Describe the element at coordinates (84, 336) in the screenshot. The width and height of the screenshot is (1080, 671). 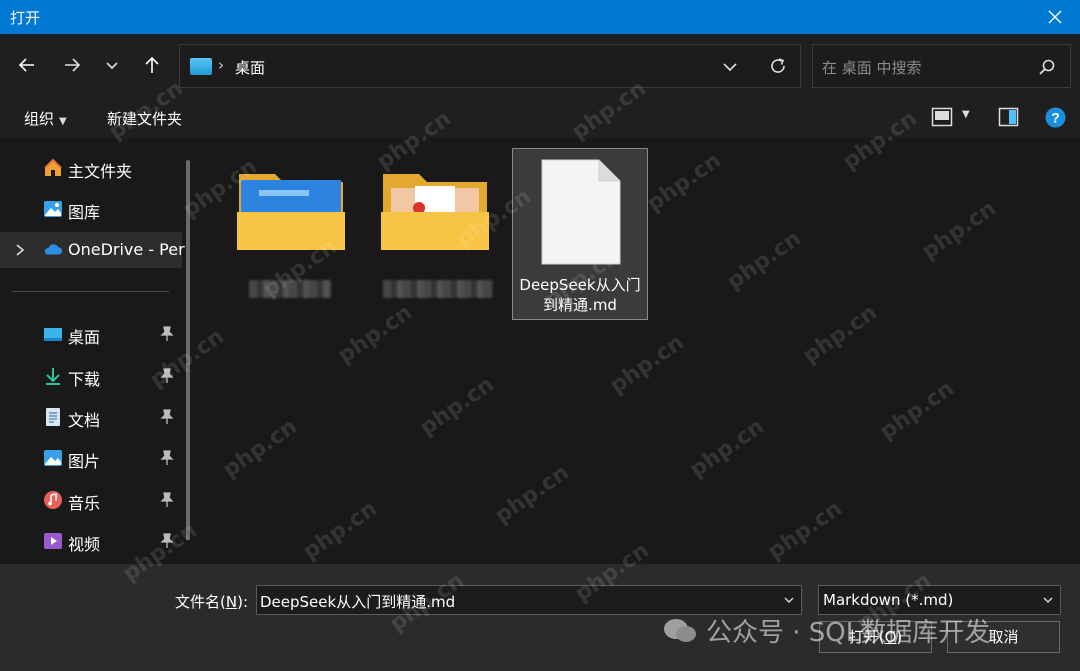
I see `sidebar-item-label: 桌面` at that location.